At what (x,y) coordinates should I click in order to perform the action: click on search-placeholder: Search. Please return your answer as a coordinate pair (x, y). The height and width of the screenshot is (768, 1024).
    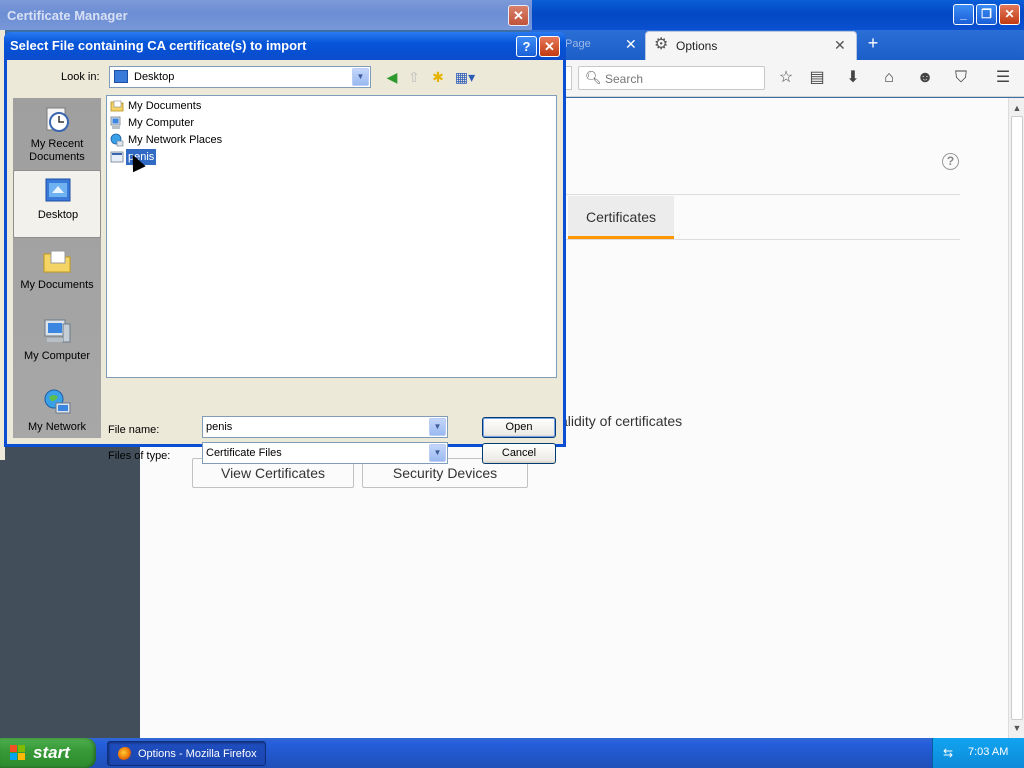
    Looking at the image, I should click on (624, 79).